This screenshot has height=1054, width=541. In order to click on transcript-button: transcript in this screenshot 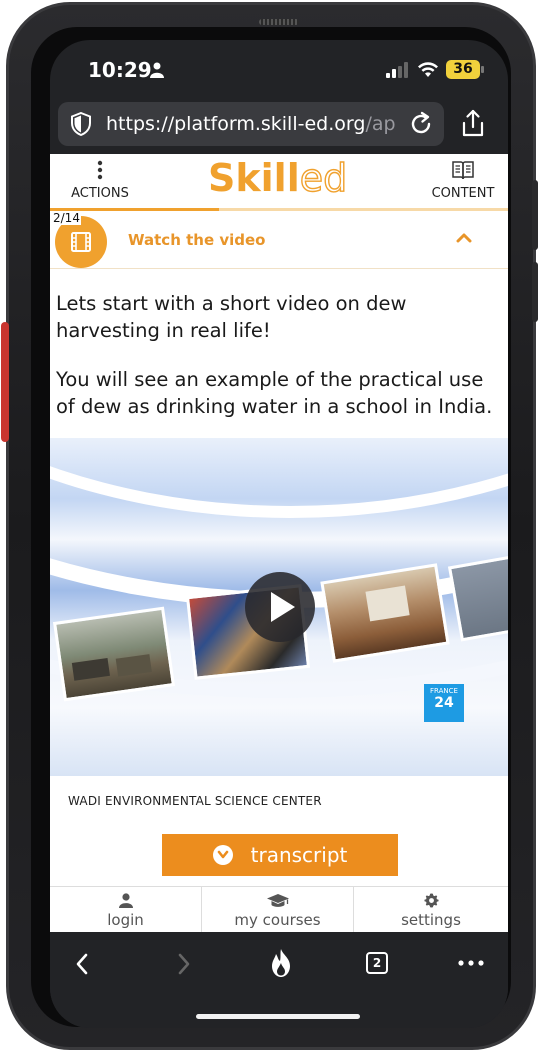, I will do `click(280, 855)`.